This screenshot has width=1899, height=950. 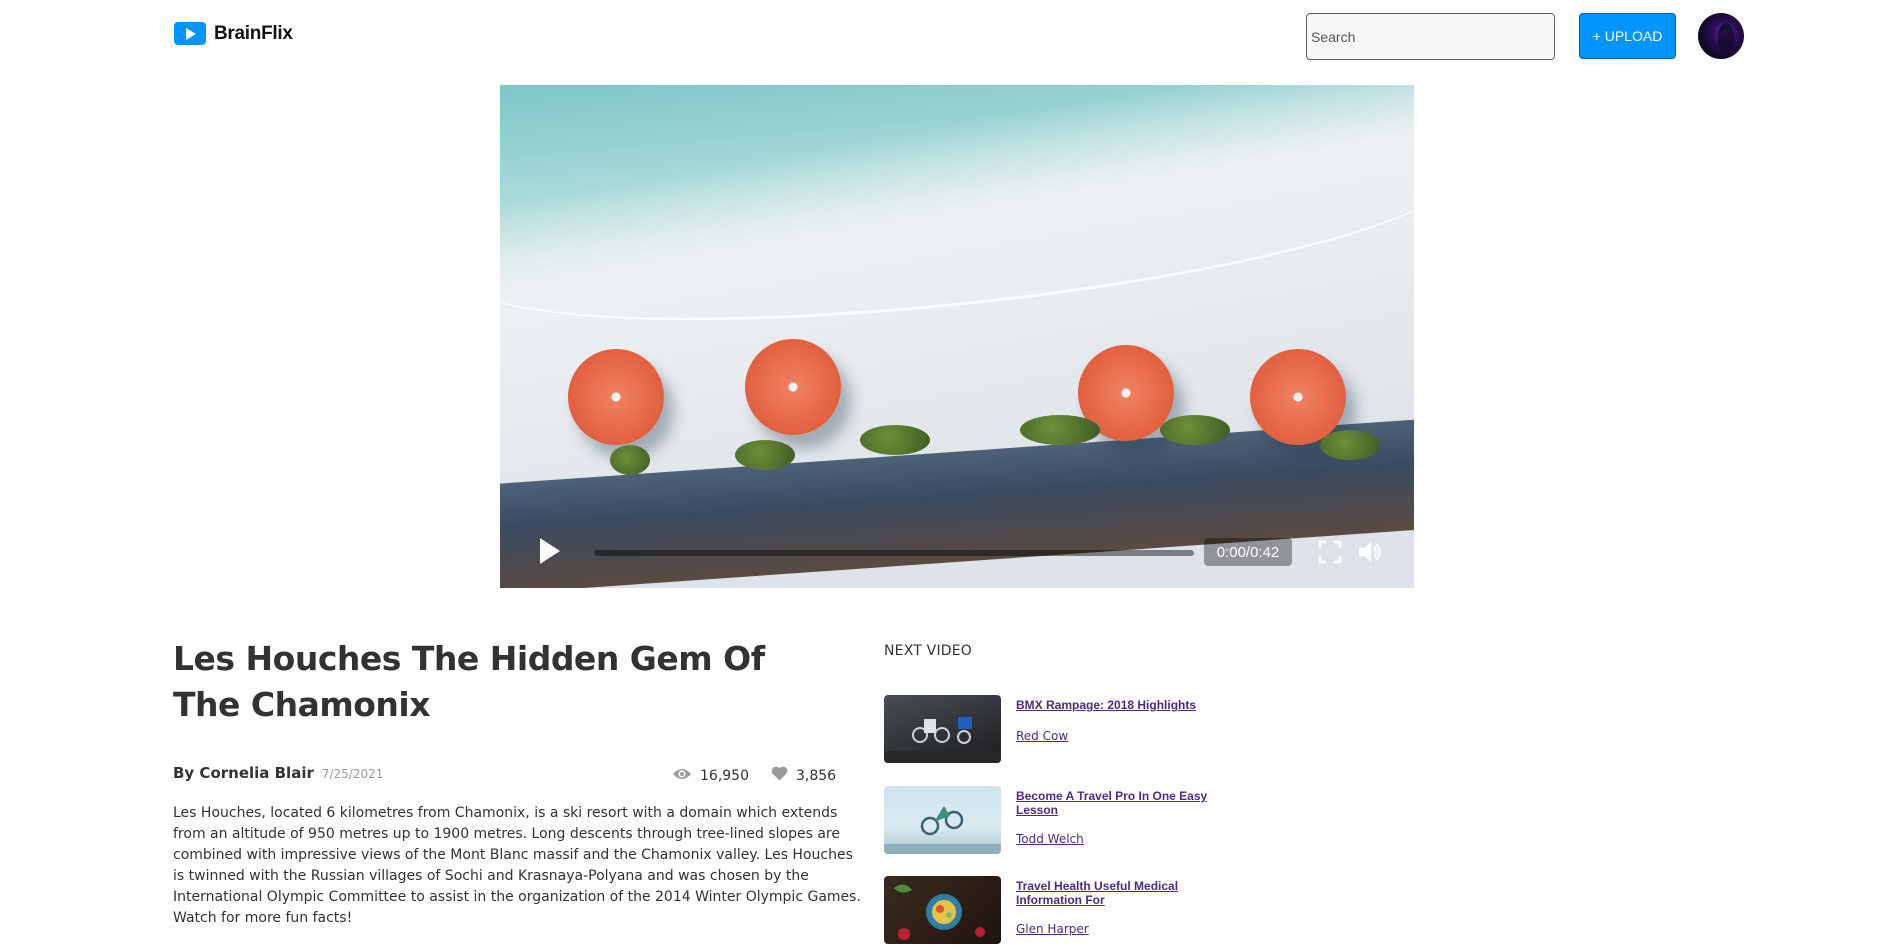 I want to click on next-video-title: Become A Travel Pro In One Easy Lesson, so click(x=1121, y=803).